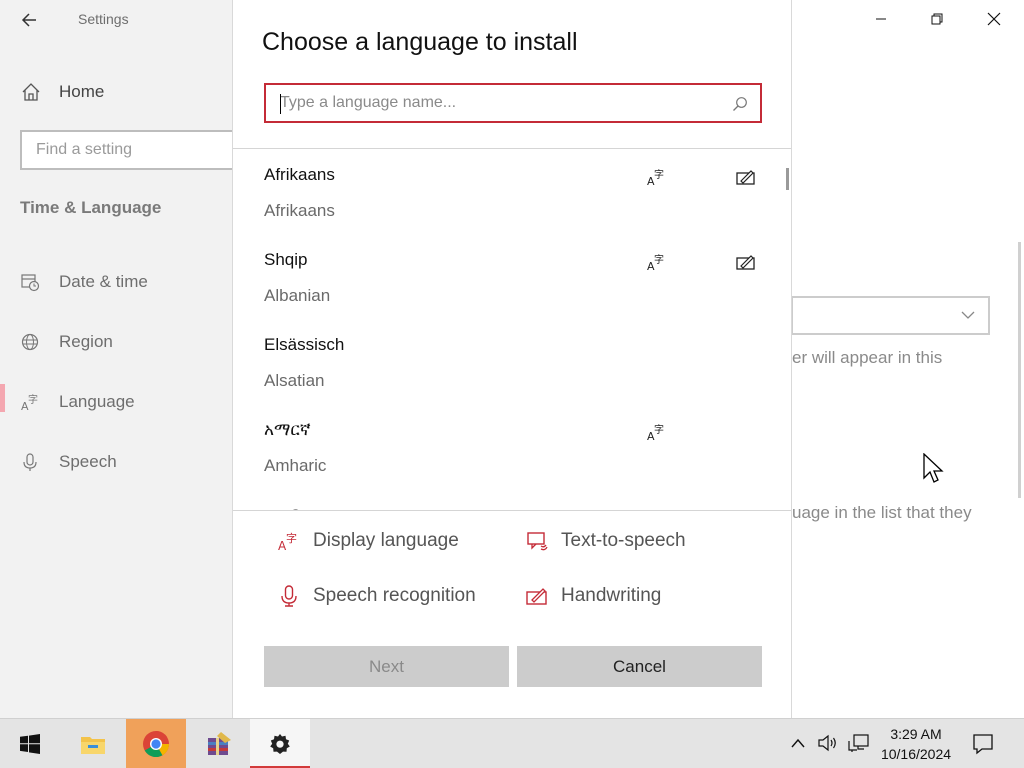 This screenshot has width=1024, height=768. What do you see at coordinates (639, 666) in the screenshot?
I see `cancel-button: Cancel` at bounding box center [639, 666].